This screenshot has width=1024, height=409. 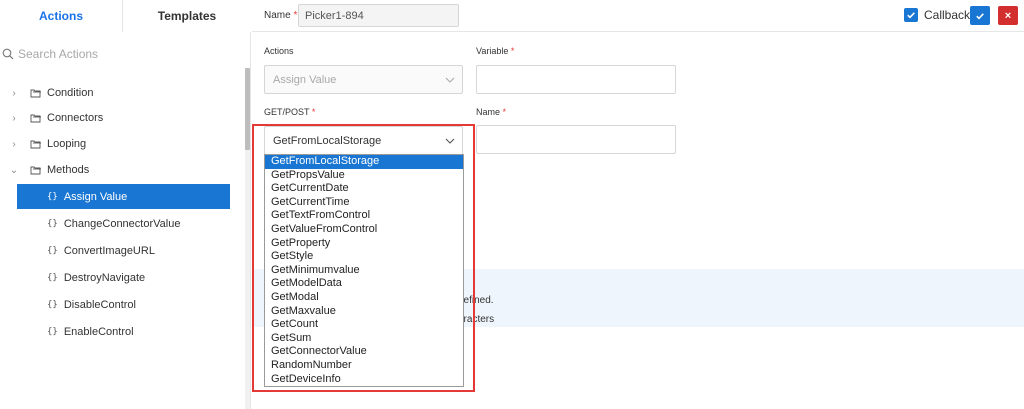 I want to click on tree-group-condition: › Condition, so click(x=50, y=93).